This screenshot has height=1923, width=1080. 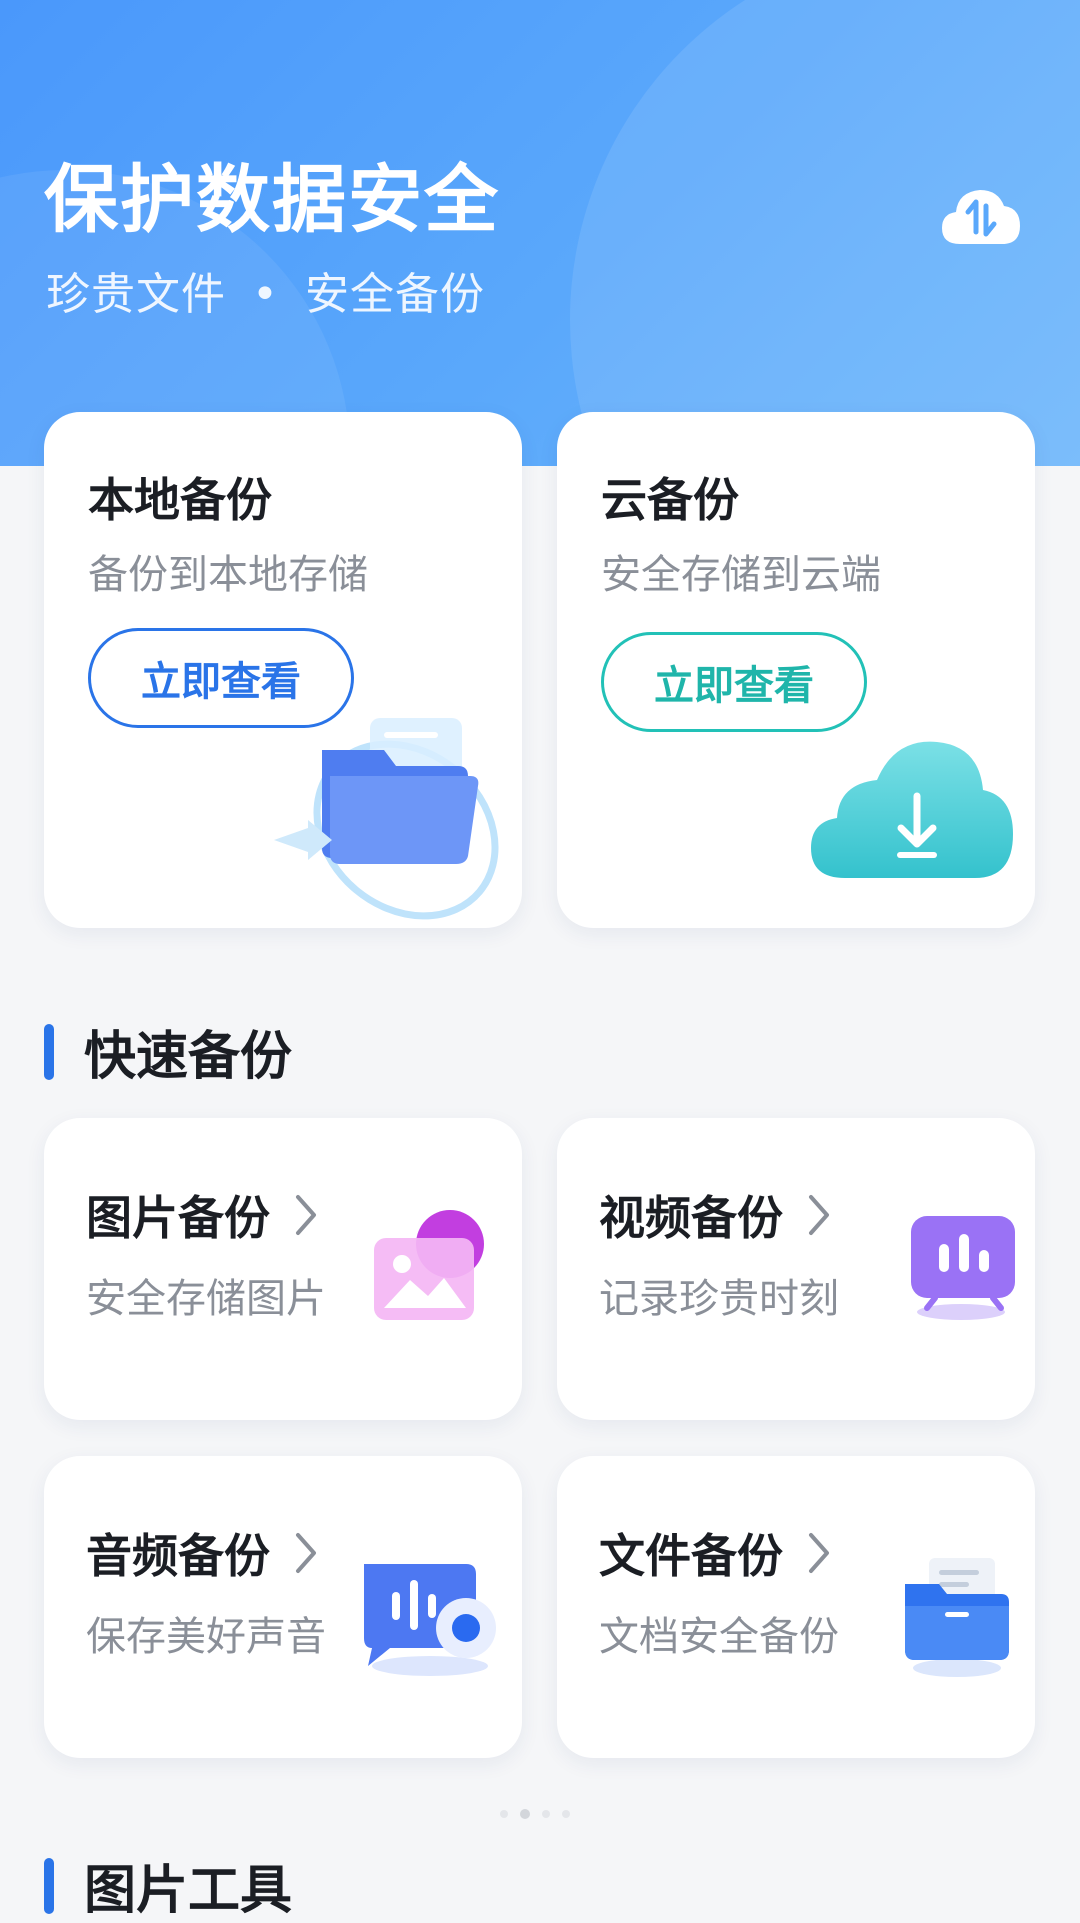 I want to click on hero-subtitle-left: 珍贵文件, so click(x=136, y=294).